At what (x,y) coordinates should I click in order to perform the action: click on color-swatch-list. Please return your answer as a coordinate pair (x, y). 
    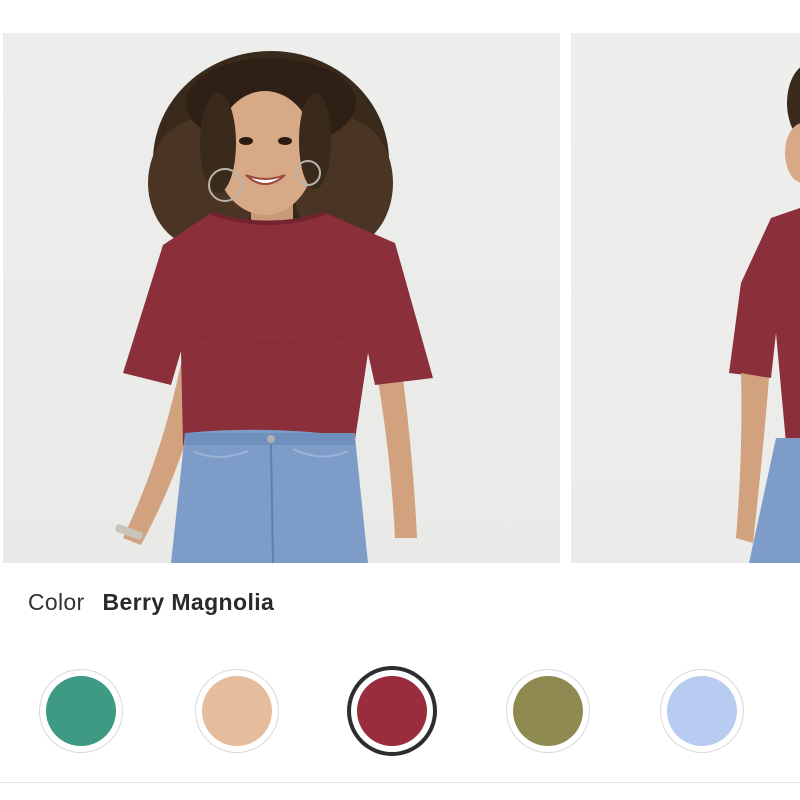
    Looking at the image, I should click on (400, 710).